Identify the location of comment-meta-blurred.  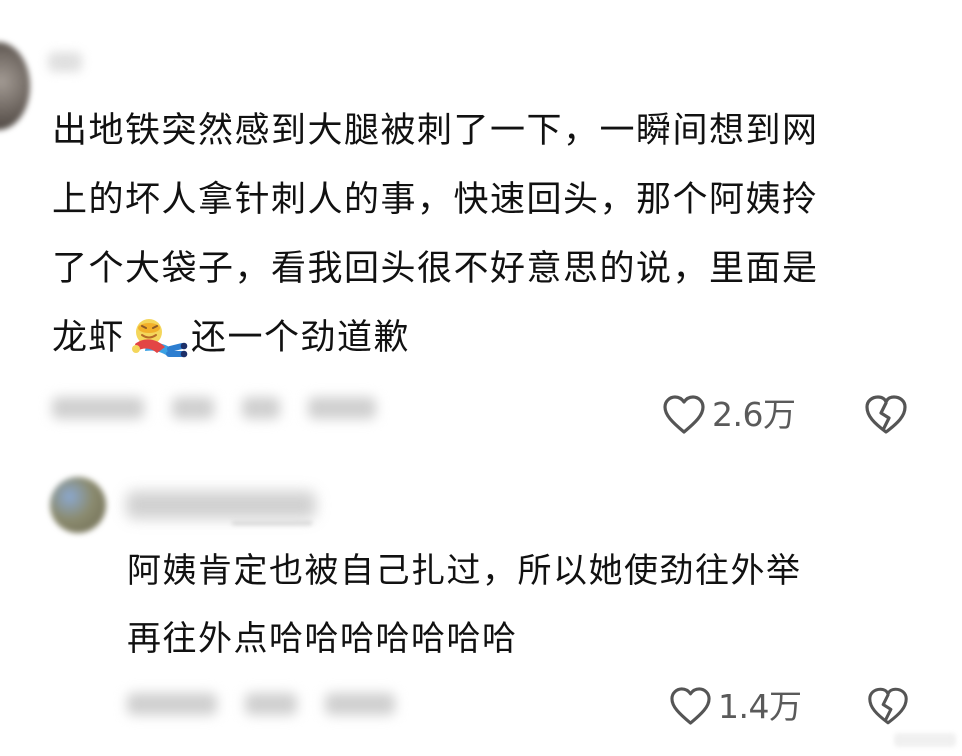
(228, 411).